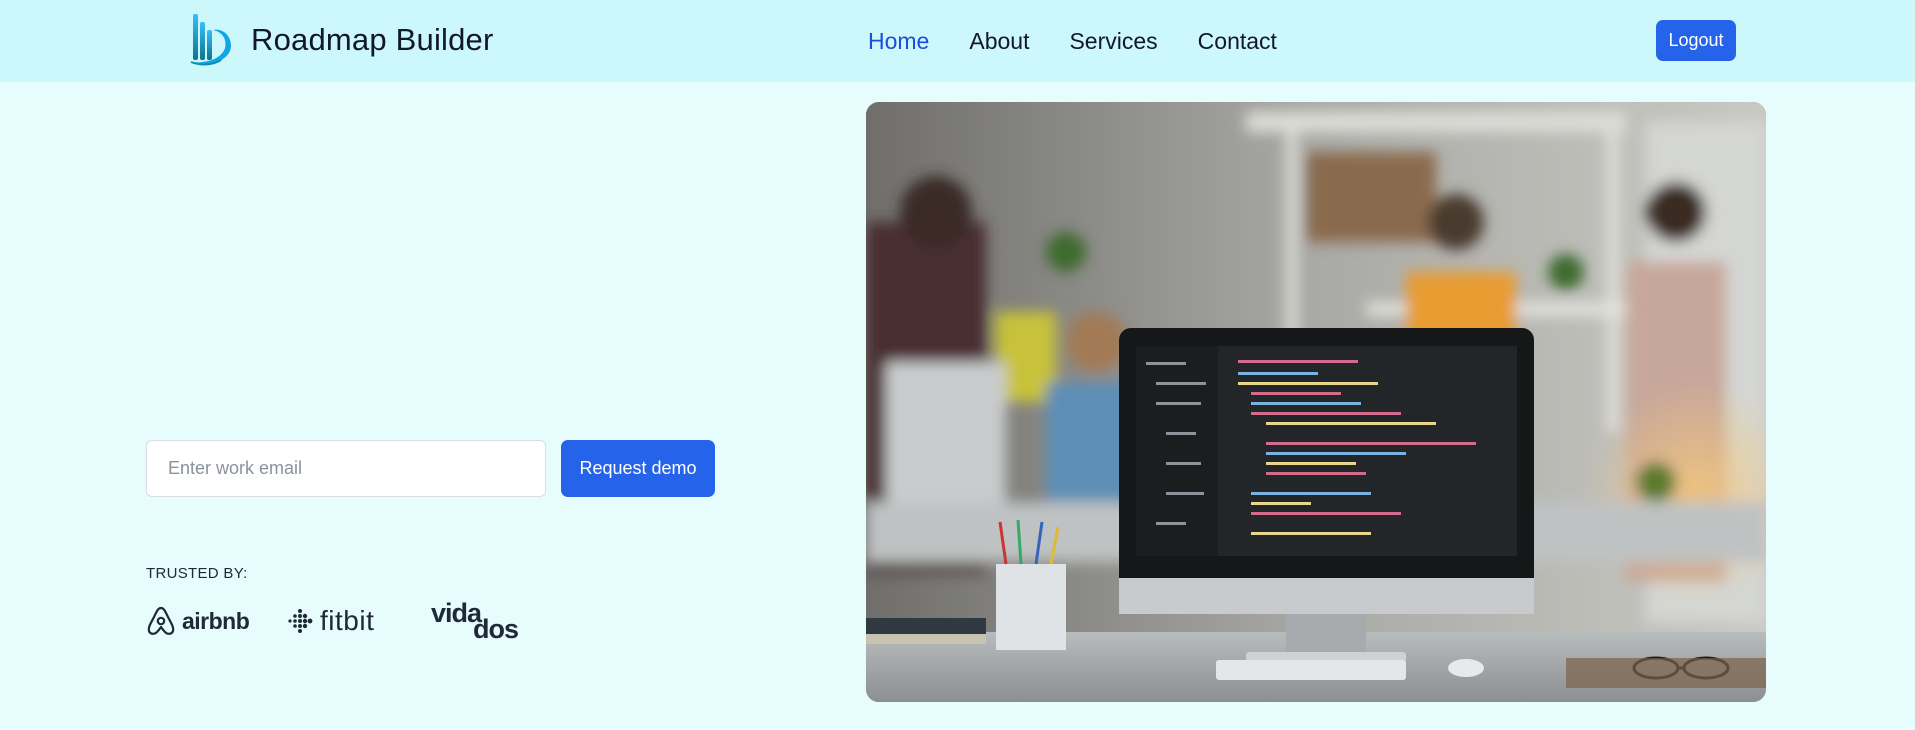 Image resolution: width=1915 pixels, height=730 pixels. I want to click on nav-contact-link: Contact, so click(1237, 41).